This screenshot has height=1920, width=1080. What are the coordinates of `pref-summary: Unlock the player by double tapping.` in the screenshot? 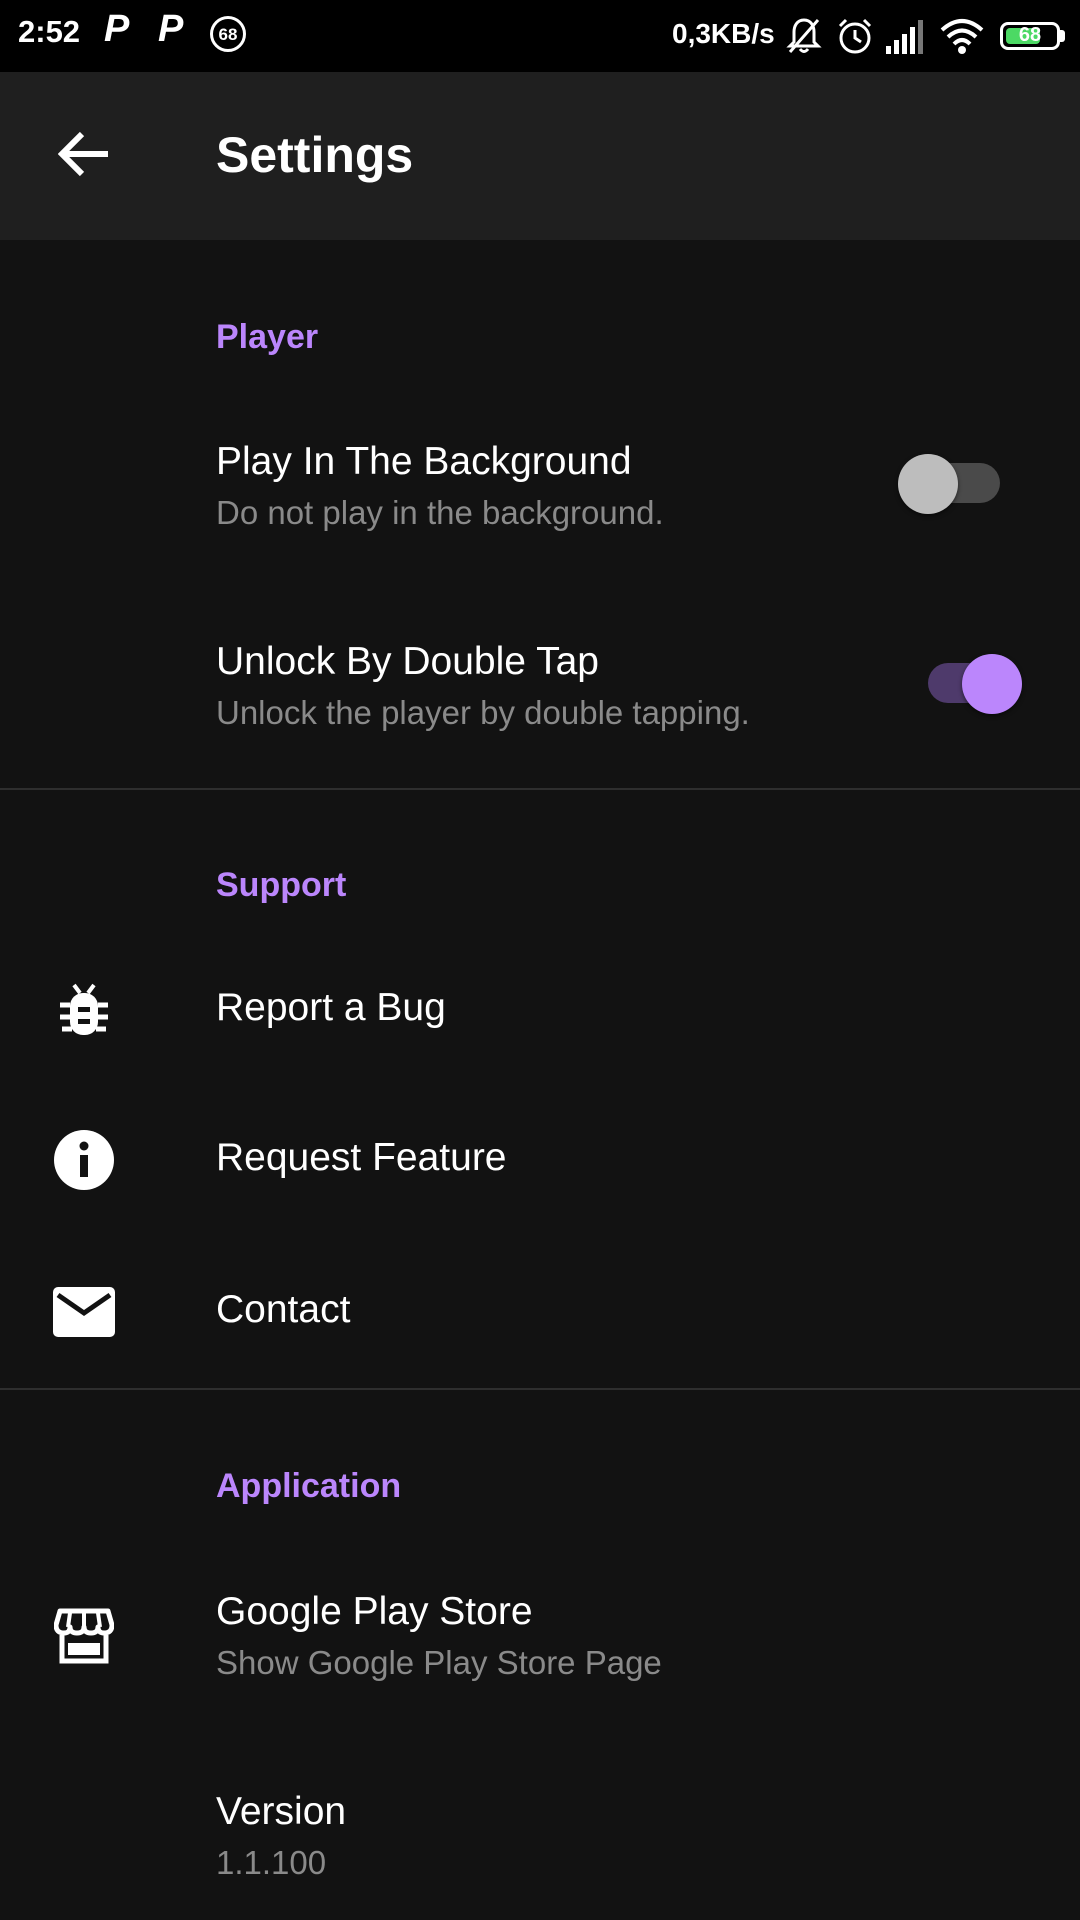 It's located at (483, 712).